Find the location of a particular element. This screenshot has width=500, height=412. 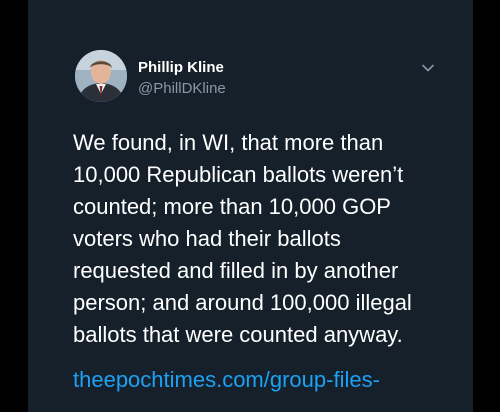

avatar is located at coordinates (101, 76).